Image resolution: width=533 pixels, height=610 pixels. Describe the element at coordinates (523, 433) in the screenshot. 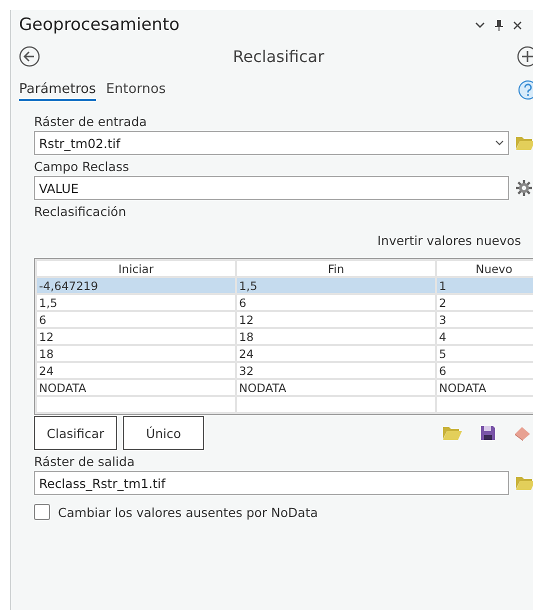

I see `eraser-icon` at that location.